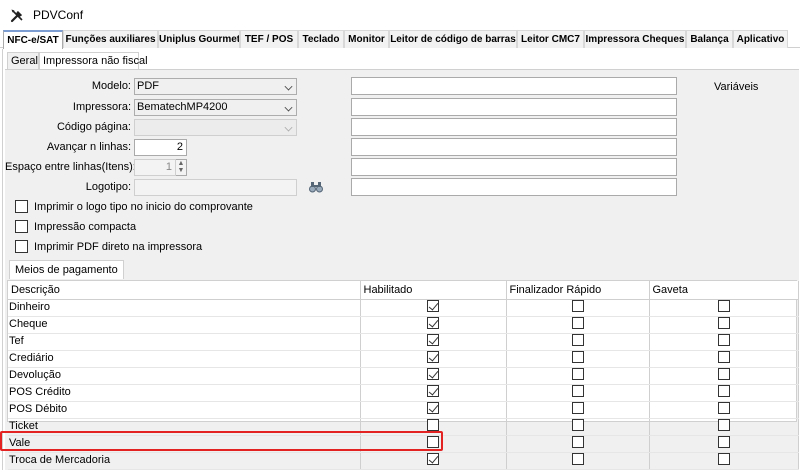 Image resolution: width=800 pixels, height=470 pixels. What do you see at coordinates (321, 39) in the screenshot?
I see `tab-teclado: Teclado` at bounding box center [321, 39].